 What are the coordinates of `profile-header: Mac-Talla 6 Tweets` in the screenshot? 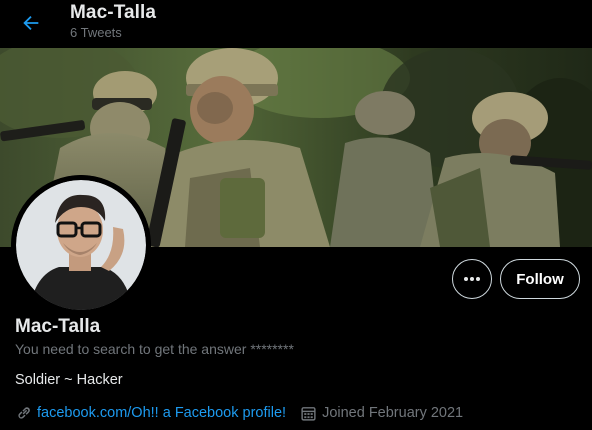 It's located at (296, 24).